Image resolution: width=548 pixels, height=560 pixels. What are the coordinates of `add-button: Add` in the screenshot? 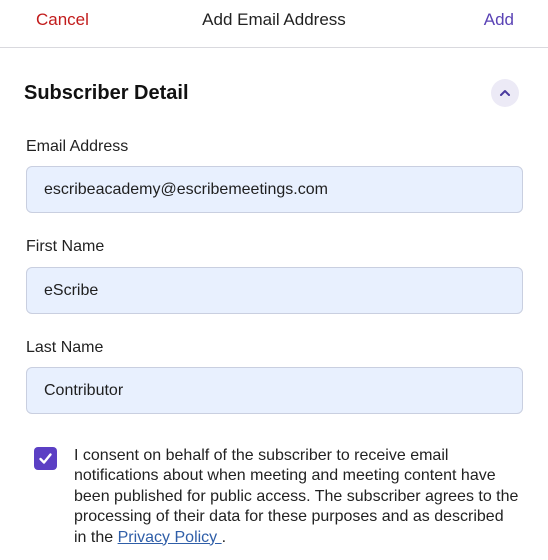 It's located at (499, 20).